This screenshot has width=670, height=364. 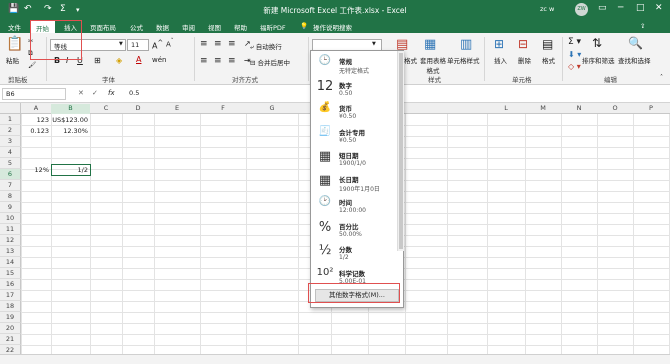 I want to click on cell-a1: 123, so click(x=35, y=120).